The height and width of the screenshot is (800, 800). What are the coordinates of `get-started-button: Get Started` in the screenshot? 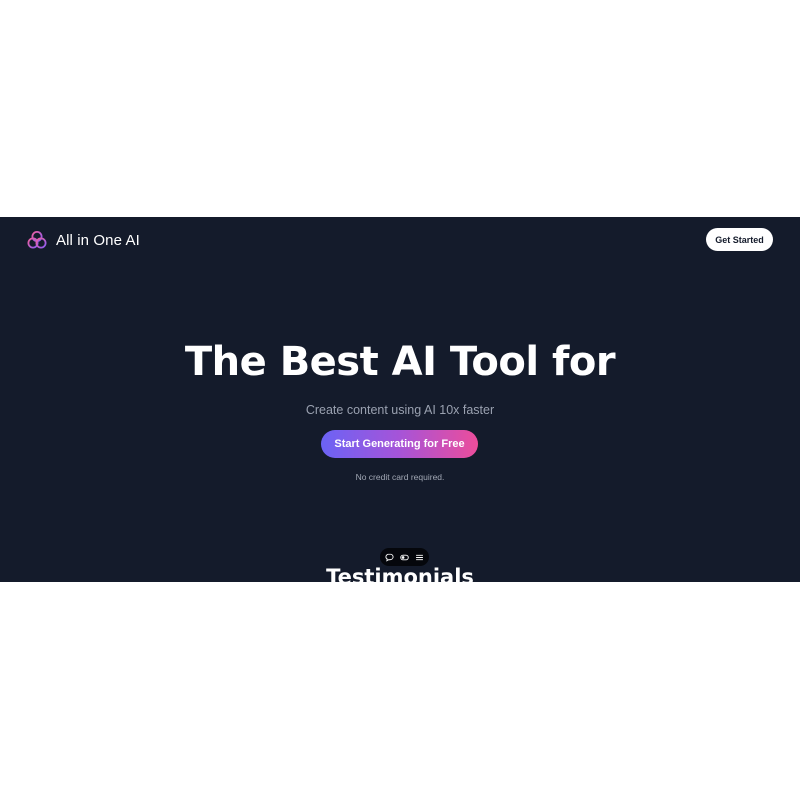 It's located at (739, 239).